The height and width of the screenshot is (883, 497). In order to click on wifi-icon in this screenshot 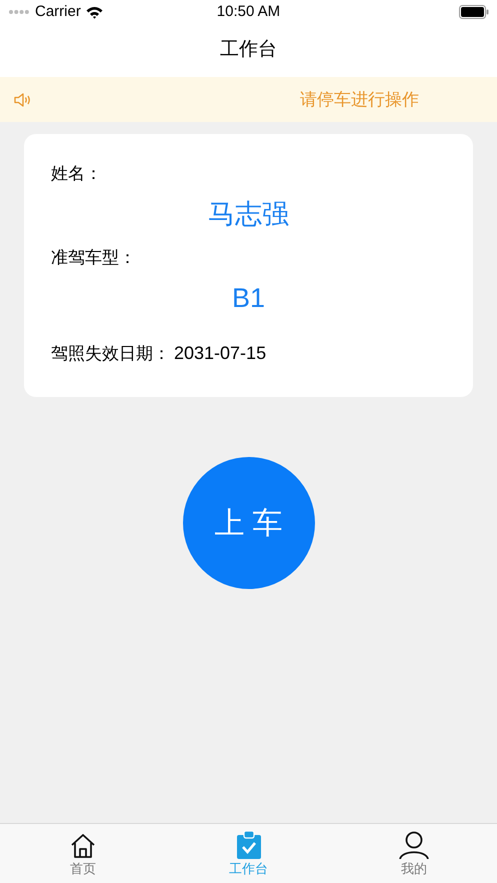, I will do `click(94, 12)`.